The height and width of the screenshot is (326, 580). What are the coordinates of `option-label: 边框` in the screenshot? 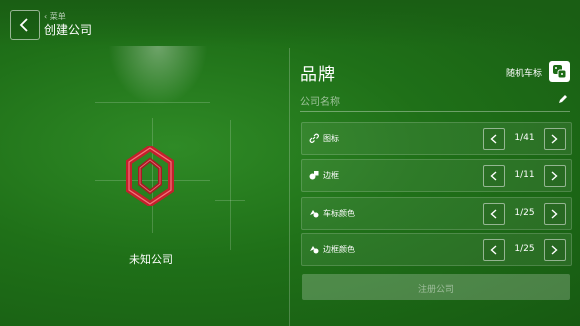 It's located at (331, 175).